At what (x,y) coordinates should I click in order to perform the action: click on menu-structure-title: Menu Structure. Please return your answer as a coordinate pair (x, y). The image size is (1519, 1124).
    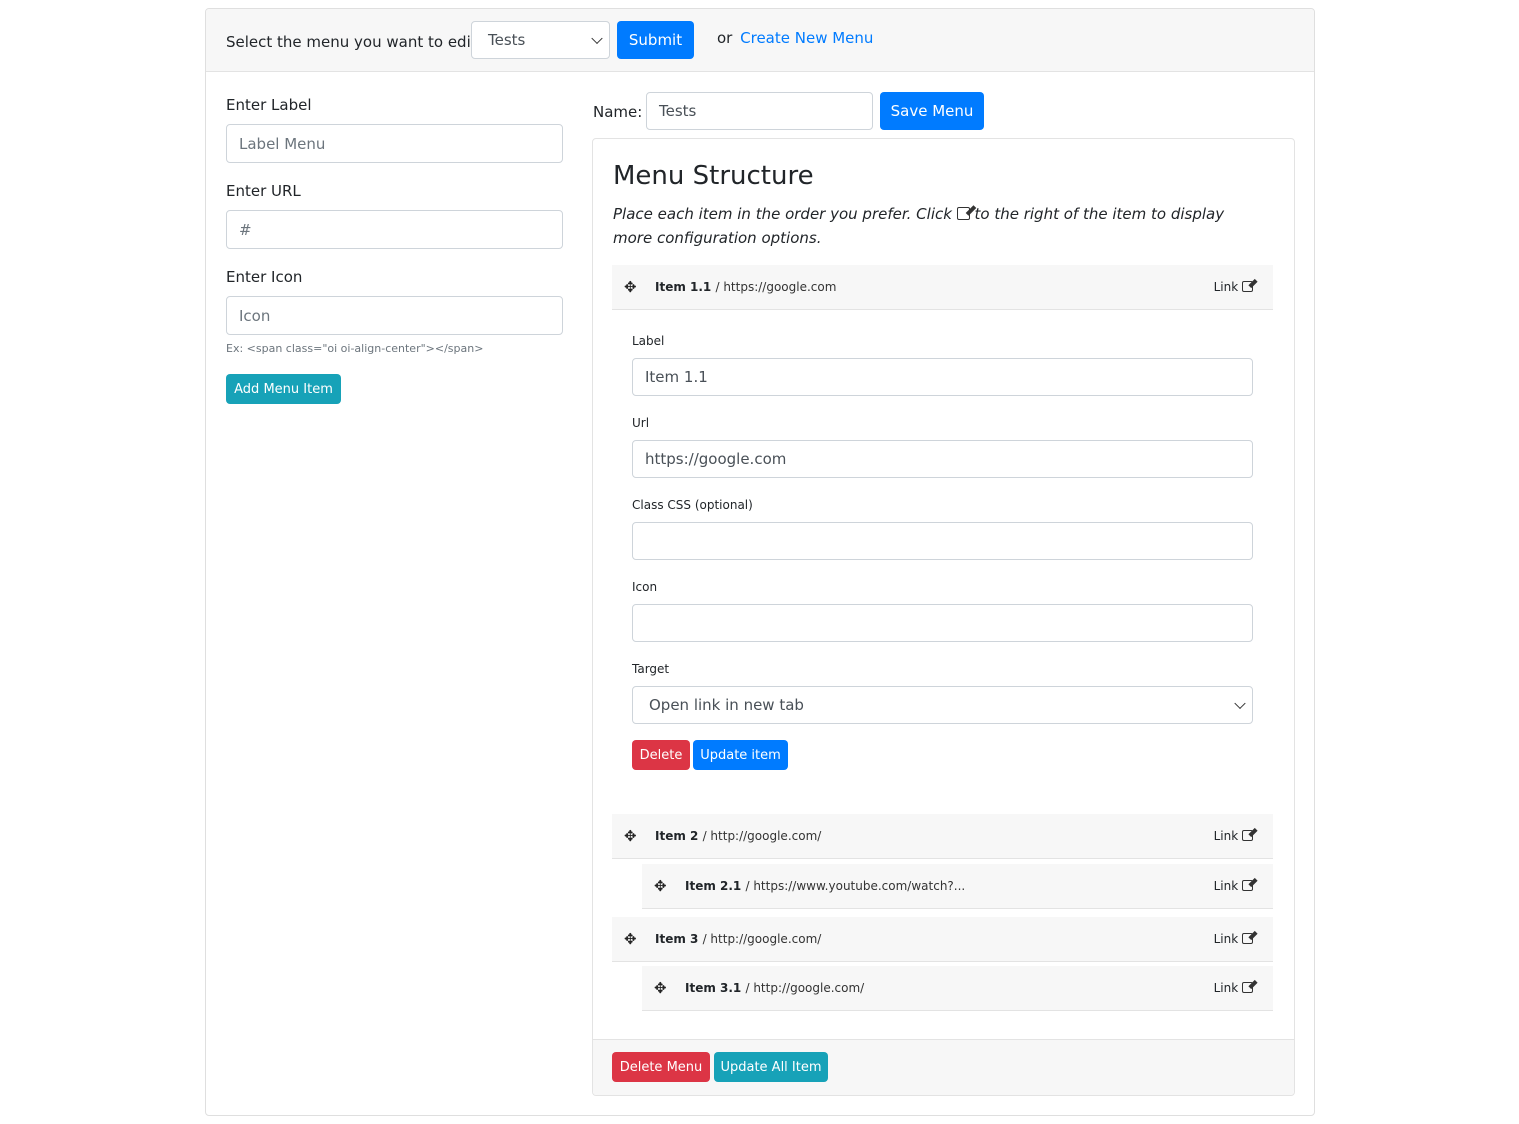
    Looking at the image, I should click on (713, 176).